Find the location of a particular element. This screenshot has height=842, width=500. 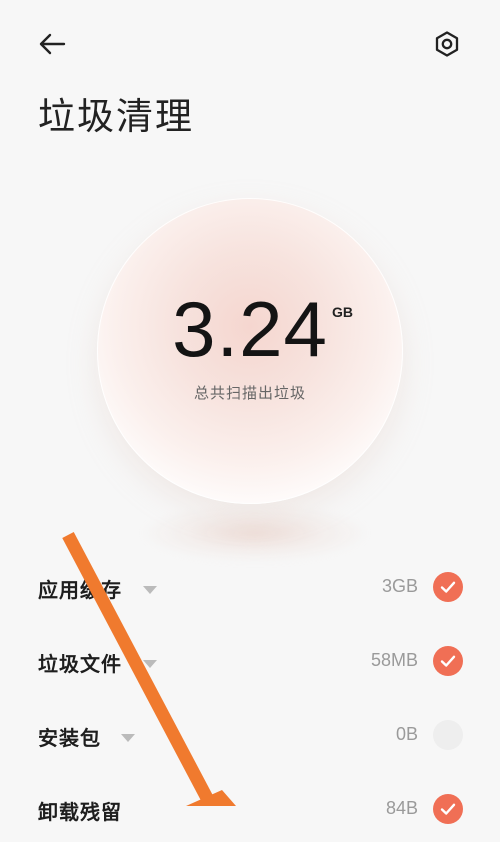

back-button is located at coordinates (52, 44).